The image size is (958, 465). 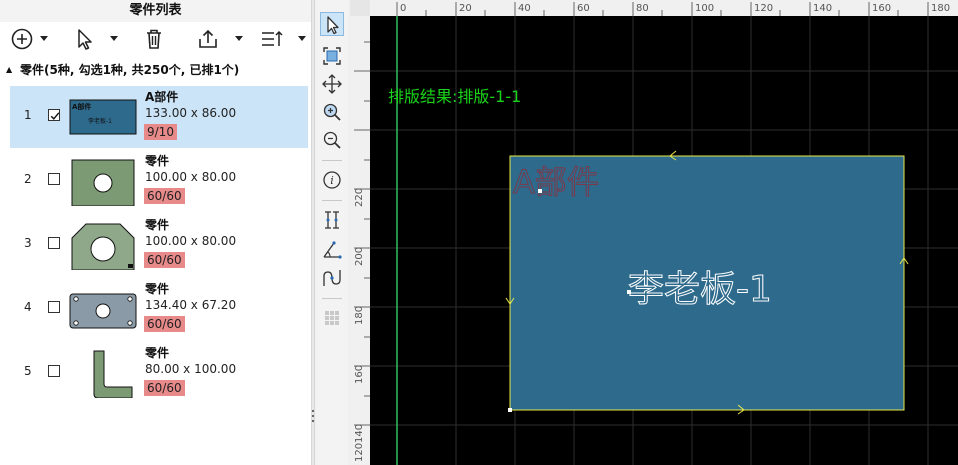 I want to click on ruler-tick-label: 200, so click(x=359, y=256).